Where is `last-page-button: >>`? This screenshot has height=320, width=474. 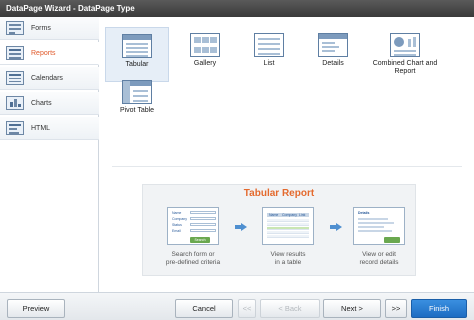 last-page-button: >> is located at coordinates (396, 308).